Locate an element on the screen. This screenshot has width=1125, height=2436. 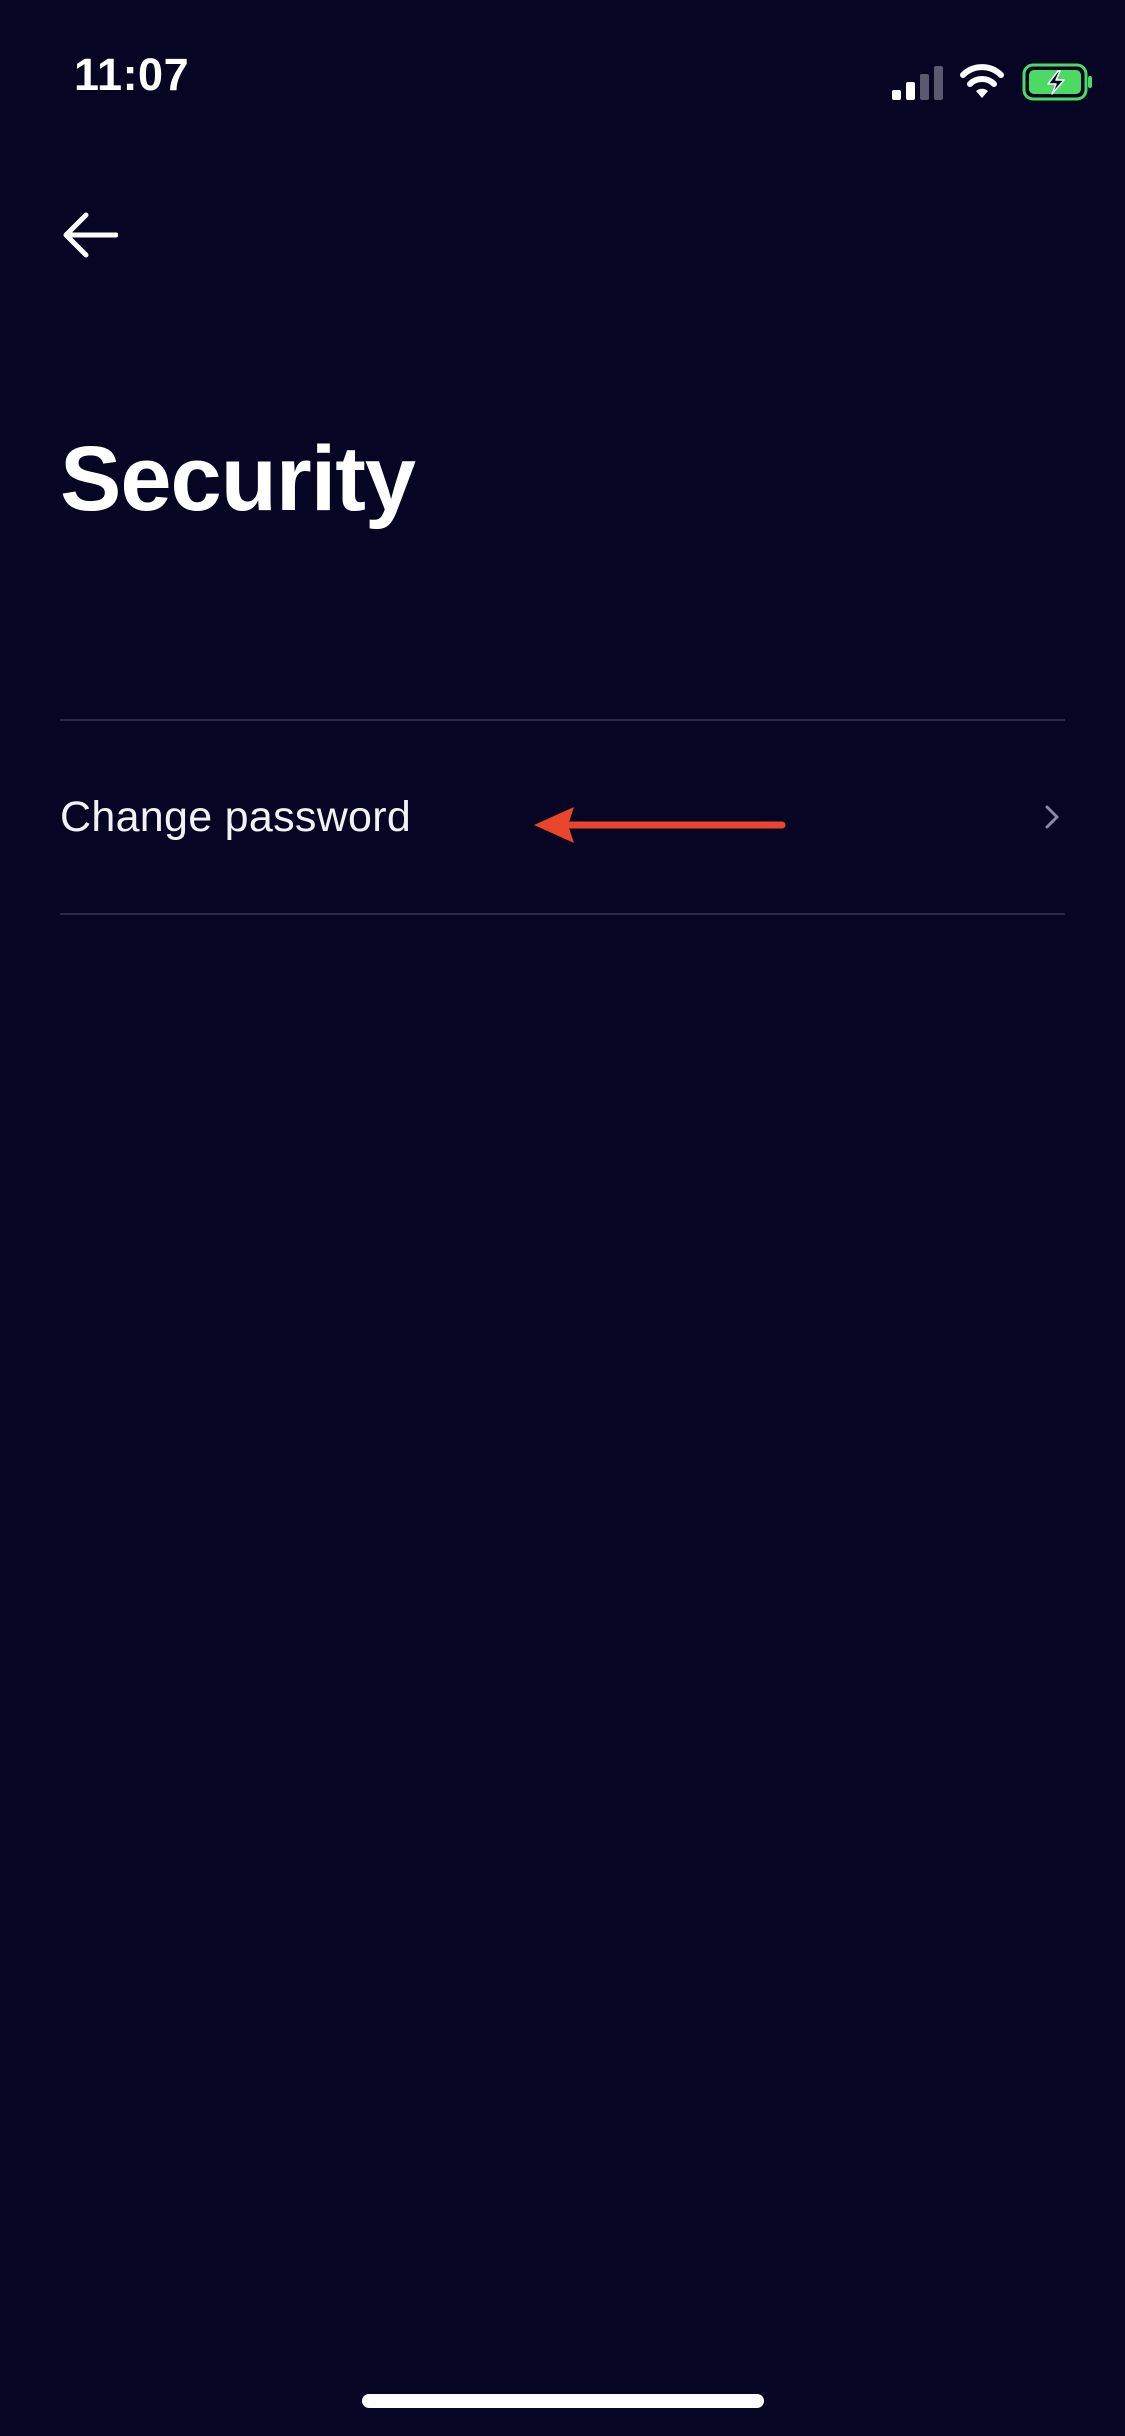
signal-icon is located at coordinates (917, 83).